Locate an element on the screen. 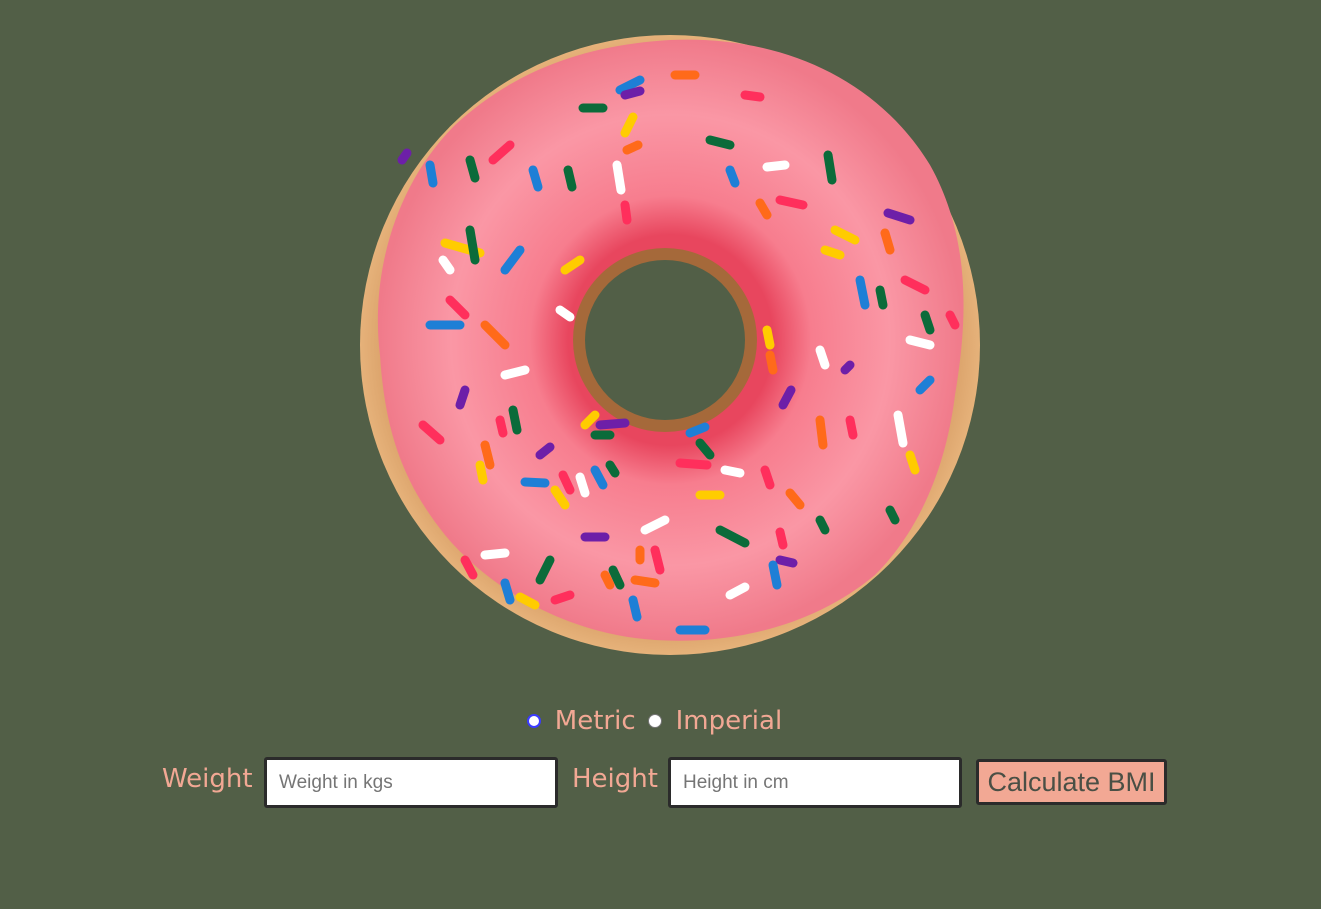 The image size is (1321, 909). height-label: Height is located at coordinates (615, 779).